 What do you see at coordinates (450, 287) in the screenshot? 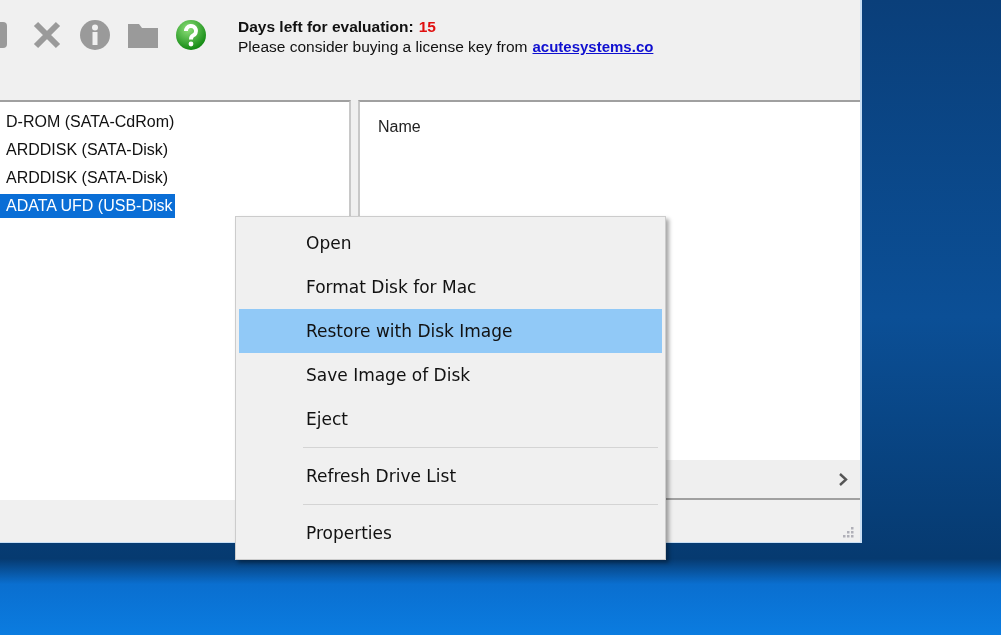
I see `menu-item: Format Disk for Mac` at bounding box center [450, 287].